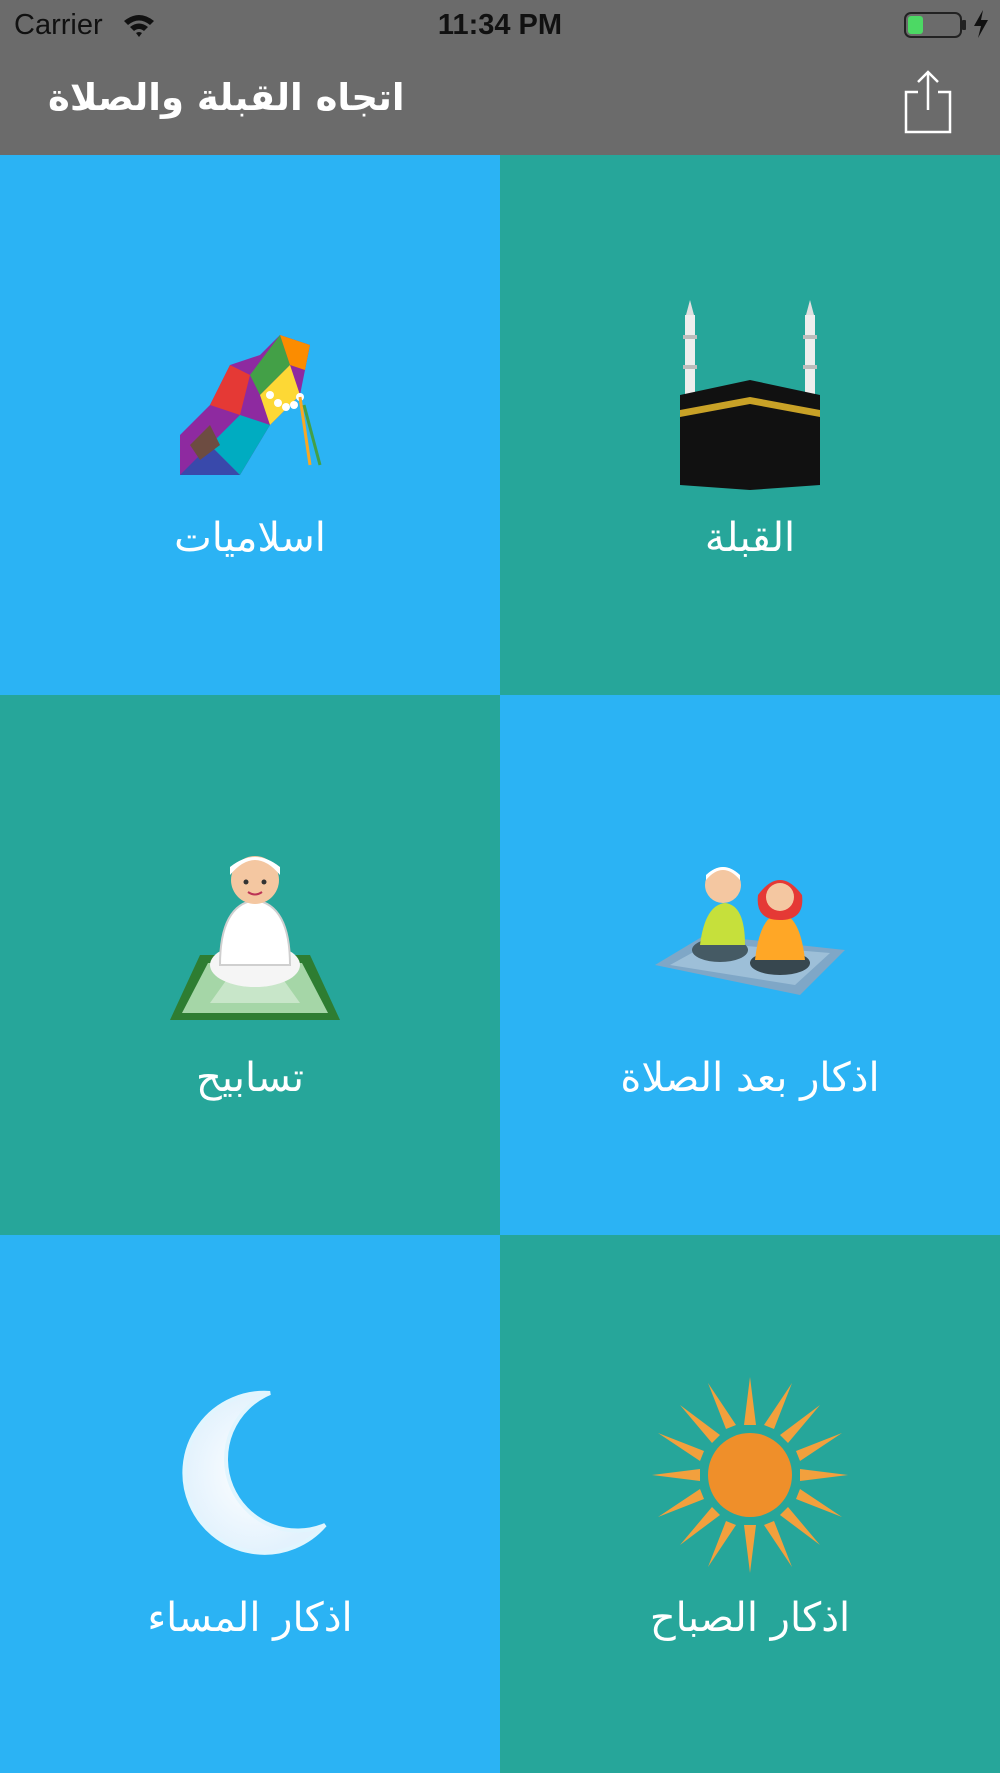  What do you see at coordinates (500, 102) in the screenshot?
I see `navigation-bar: اتجاه القبلة والصلاة` at bounding box center [500, 102].